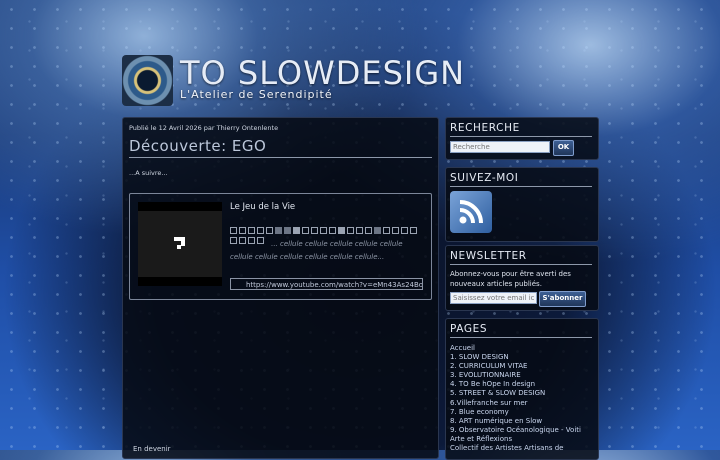 Image resolution: width=720 pixels, height=460 pixels. What do you see at coordinates (493, 298) in the screenshot?
I see `email-field` at bounding box center [493, 298].